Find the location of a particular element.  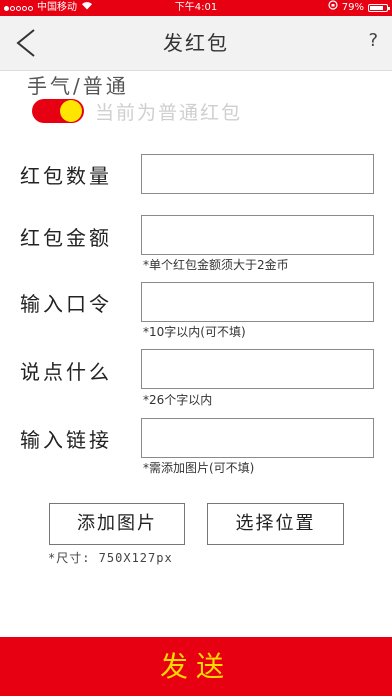

image-size-note: *尺寸: 750X127px is located at coordinates (110, 558).